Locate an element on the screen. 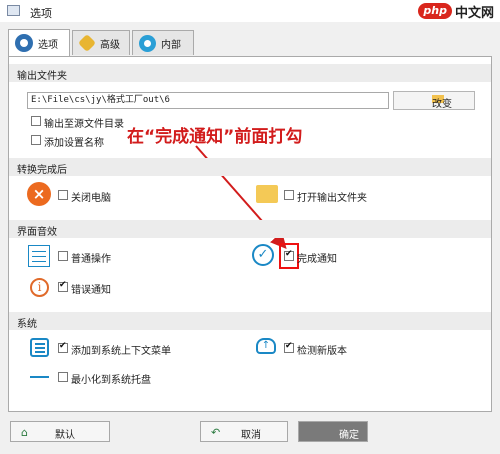 This screenshot has width=500, height=454. cancel-button: ↶ 取消 is located at coordinates (244, 431).